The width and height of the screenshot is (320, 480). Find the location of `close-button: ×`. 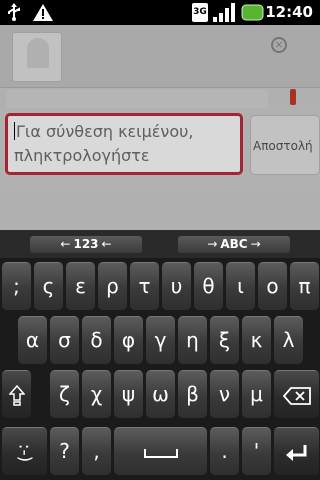

close-button: × is located at coordinates (279, 45).